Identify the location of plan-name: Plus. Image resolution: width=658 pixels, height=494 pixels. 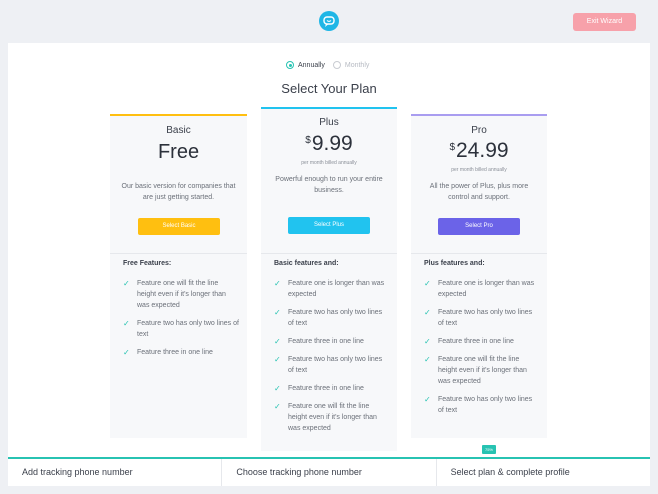
(329, 122).